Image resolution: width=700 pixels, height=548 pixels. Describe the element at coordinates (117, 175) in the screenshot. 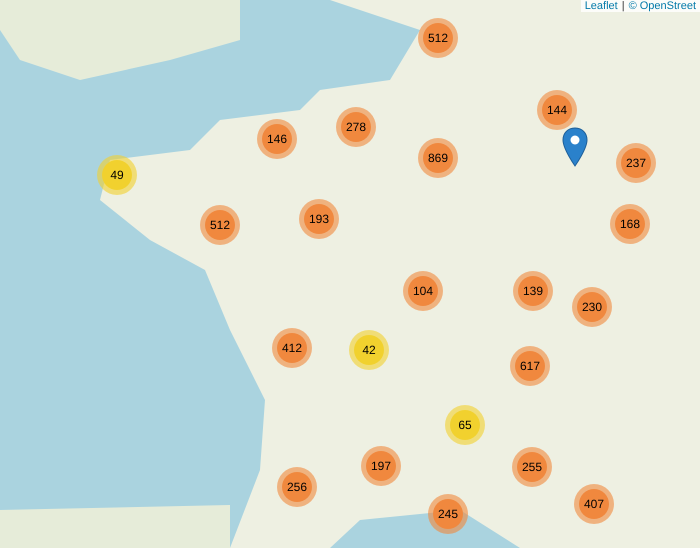

I see `cluster-marker: 49` at that location.